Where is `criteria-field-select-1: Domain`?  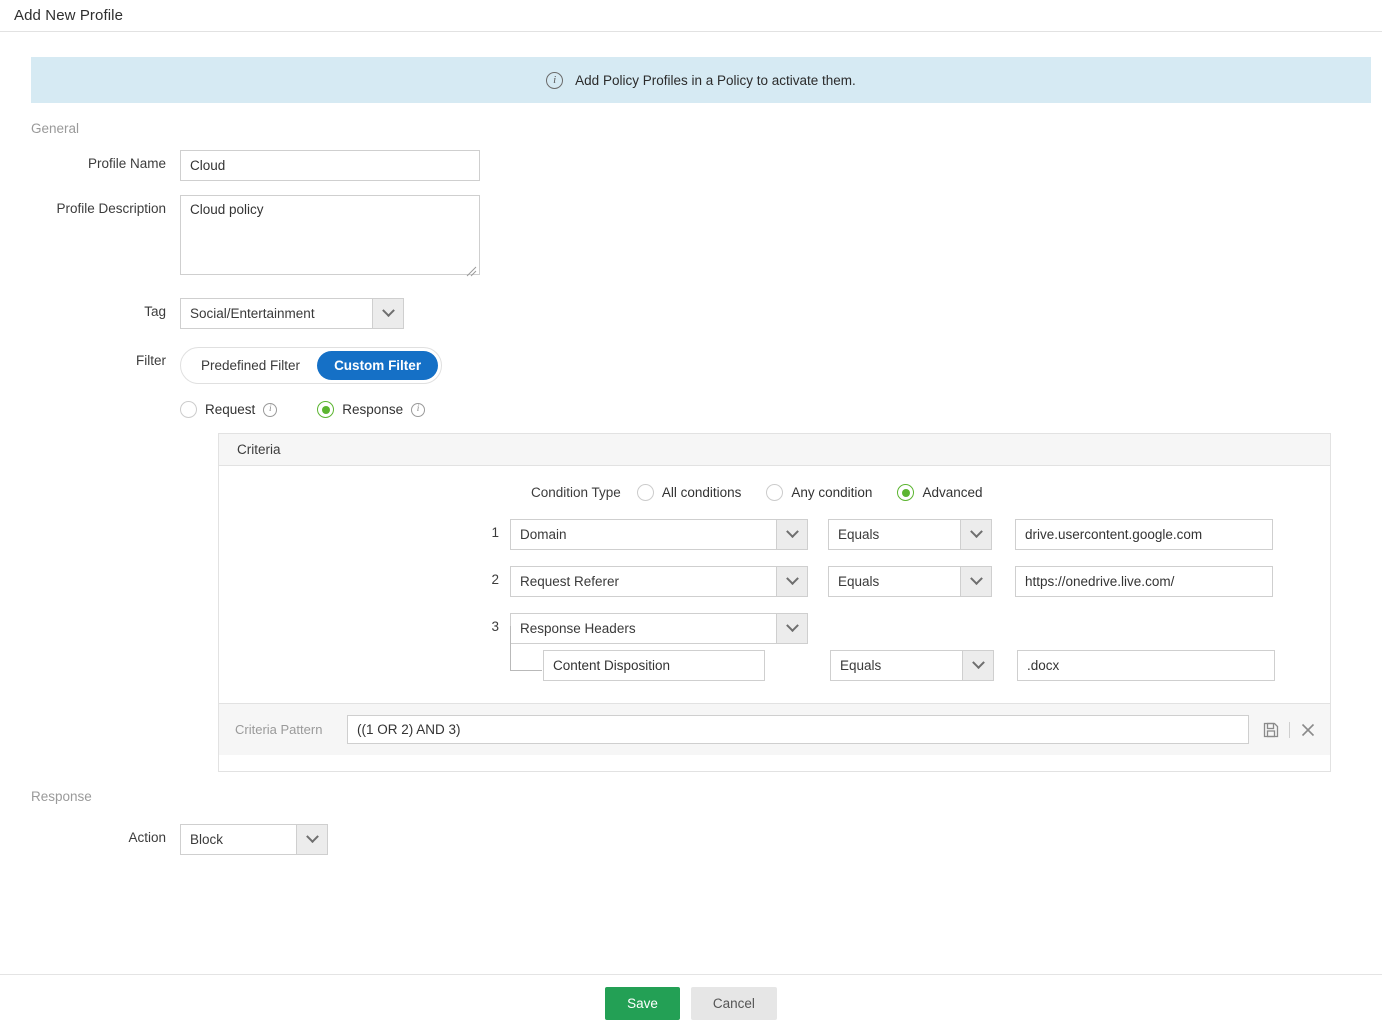 criteria-field-select-1: Domain is located at coordinates (659, 534).